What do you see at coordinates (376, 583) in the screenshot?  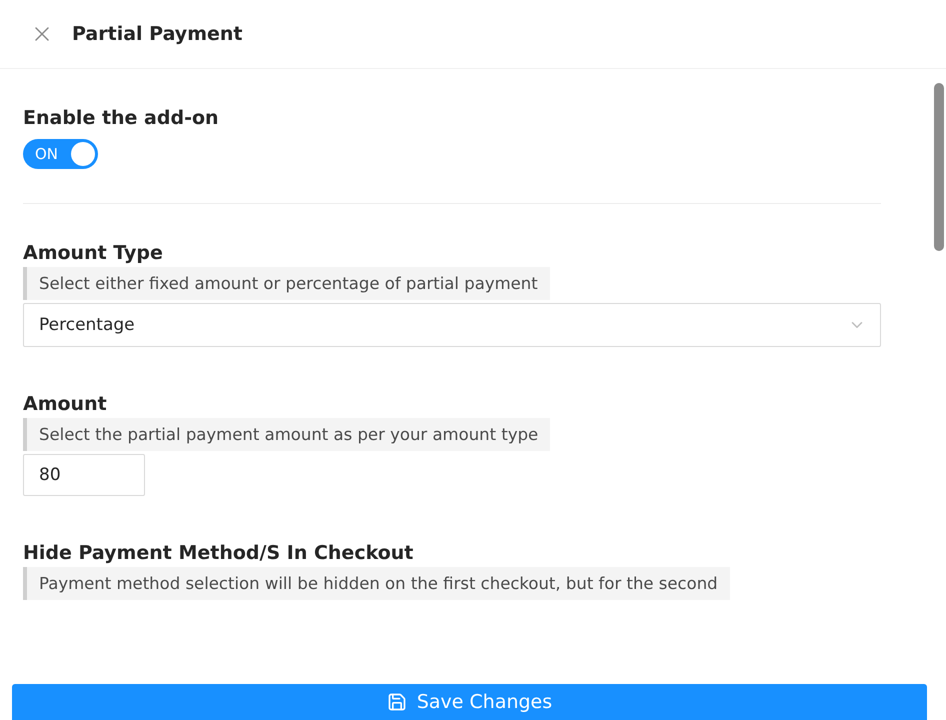 I see `hint-text: Payment method selection will be hidden on the first checkout, but for the second` at bounding box center [376, 583].